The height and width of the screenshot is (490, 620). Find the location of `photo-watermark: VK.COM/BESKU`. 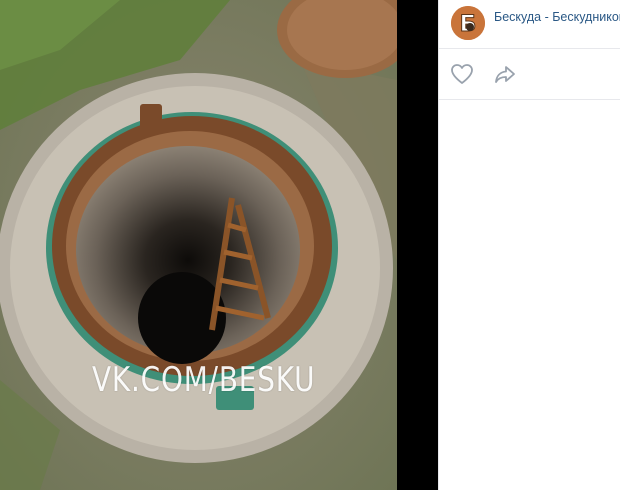

photo-watermark: VK.COM/BESKU is located at coordinates (204, 380).